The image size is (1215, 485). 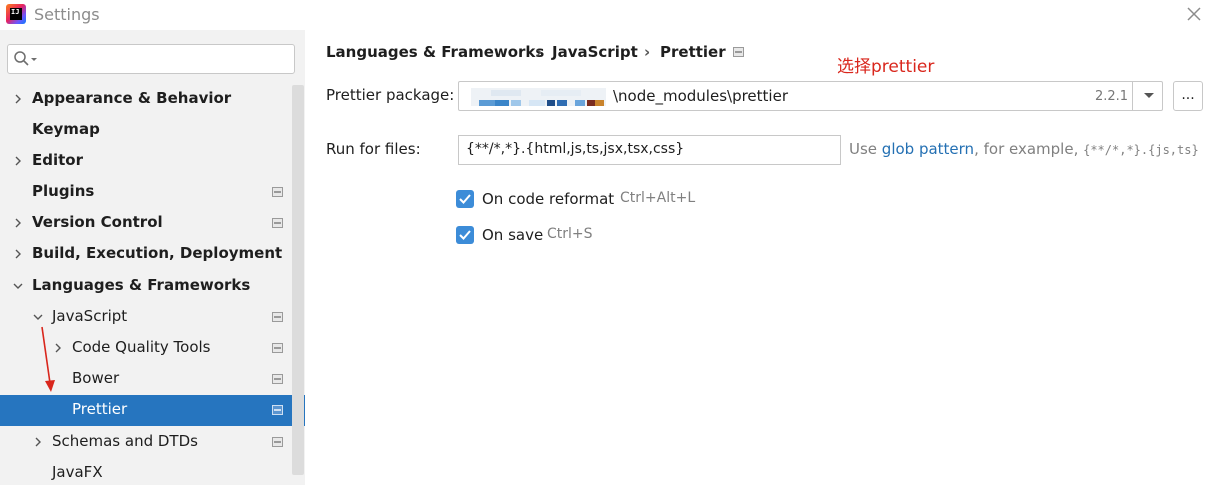 What do you see at coordinates (658, 198) in the screenshot?
I see `reformat-shortcut: Ctrl+Alt+L` at bounding box center [658, 198].